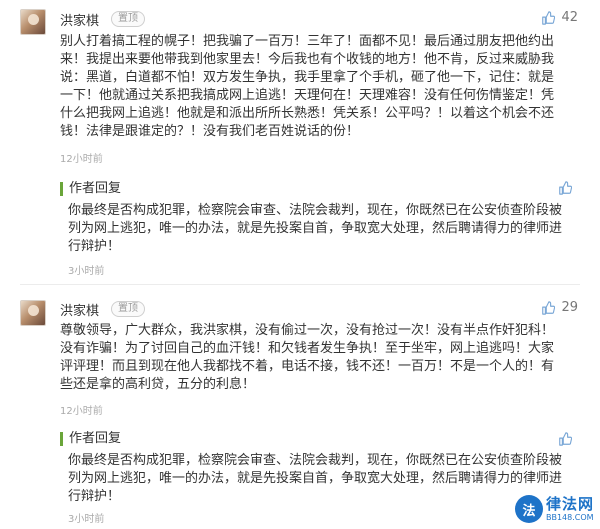 This screenshot has height=529, width=600. I want to click on like-button: 42, so click(559, 17).